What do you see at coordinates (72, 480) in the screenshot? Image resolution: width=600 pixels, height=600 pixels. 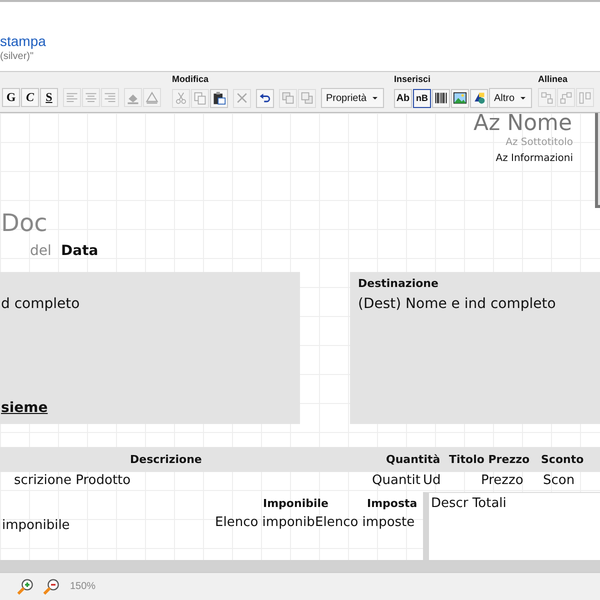 I see `table-cell: scrizione Prodotto` at bounding box center [72, 480].